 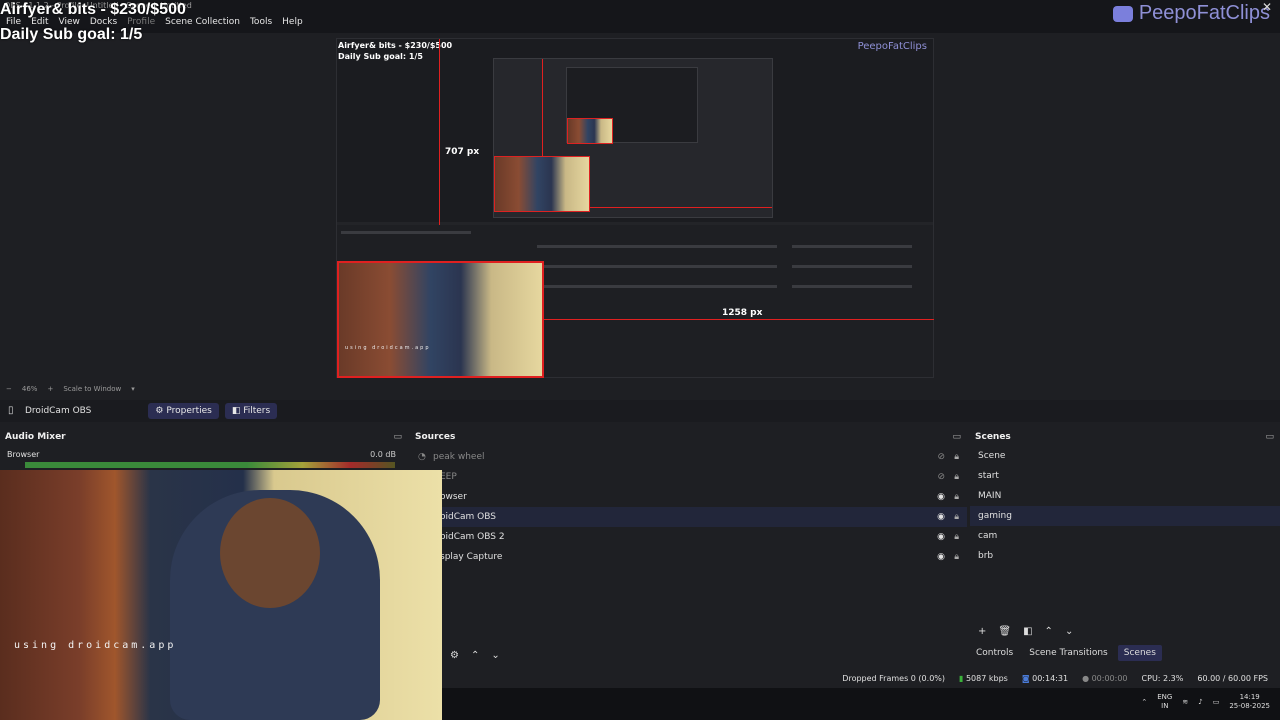 I want to click on selected-source-name: DroidCam OBS, so click(x=58, y=411).